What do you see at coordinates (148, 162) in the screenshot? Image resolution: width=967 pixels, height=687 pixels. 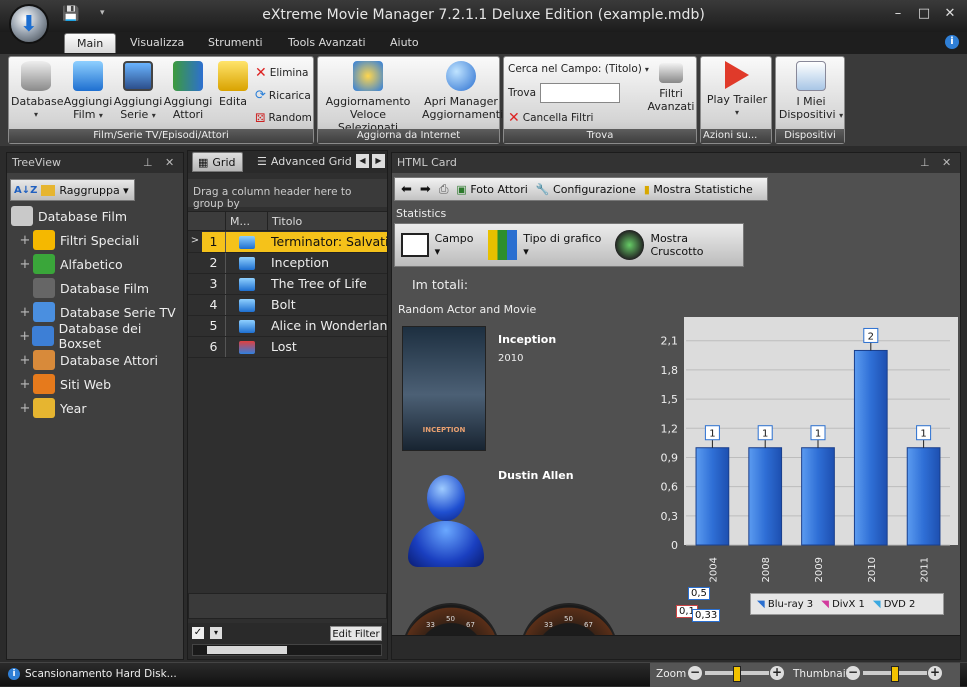 I see `pin-icon: ⊥` at bounding box center [148, 162].